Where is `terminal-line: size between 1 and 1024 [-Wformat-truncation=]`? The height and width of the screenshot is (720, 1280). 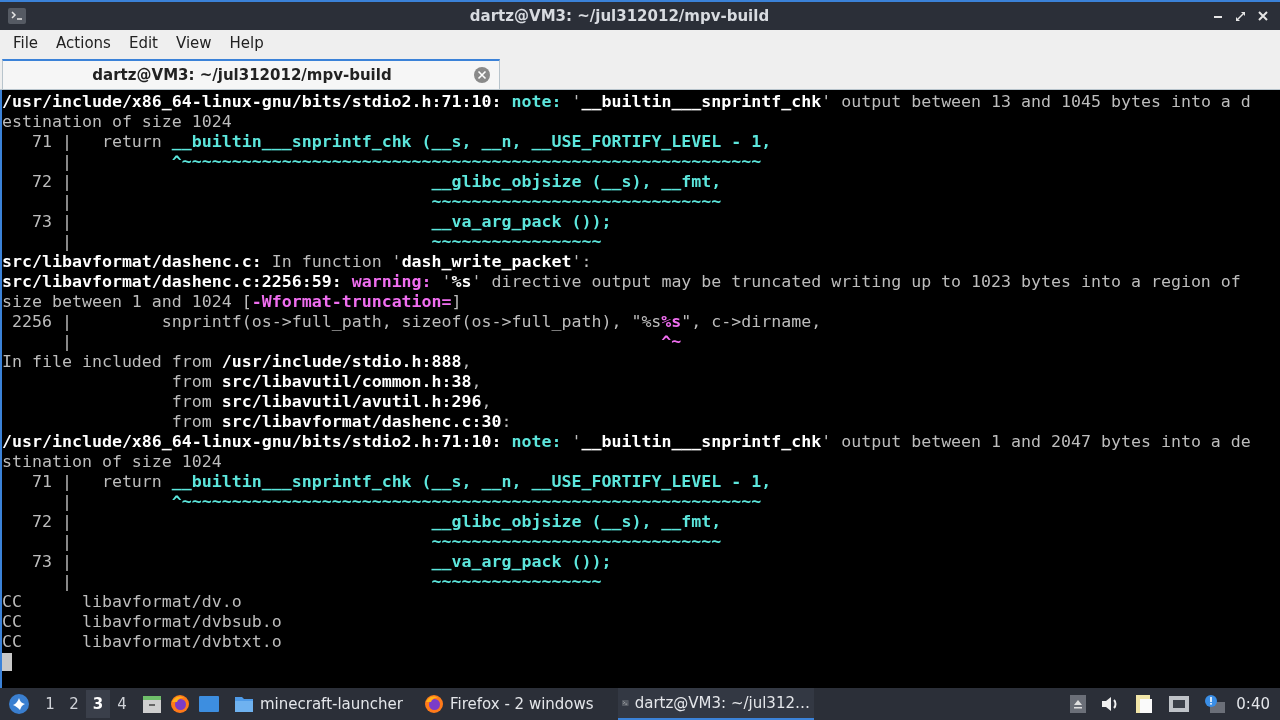
terminal-line: size between 1 and 1024 [-Wformat-truncation=] is located at coordinates (232, 302).